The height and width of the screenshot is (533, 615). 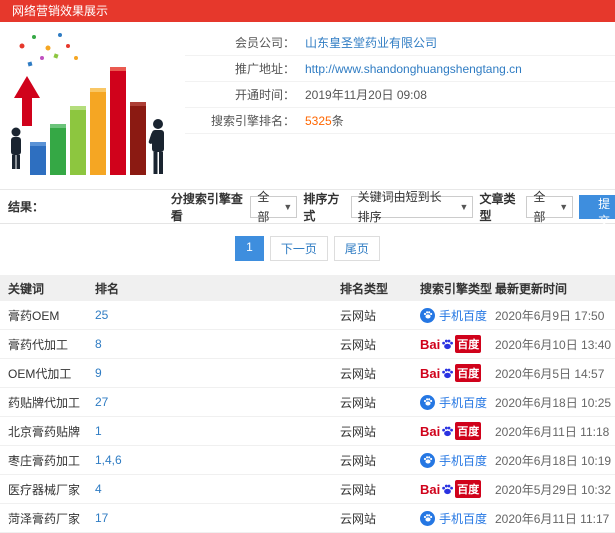 What do you see at coordinates (209, 431) in the screenshot?
I see `rank-cell: 1` at bounding box center [209, 431].